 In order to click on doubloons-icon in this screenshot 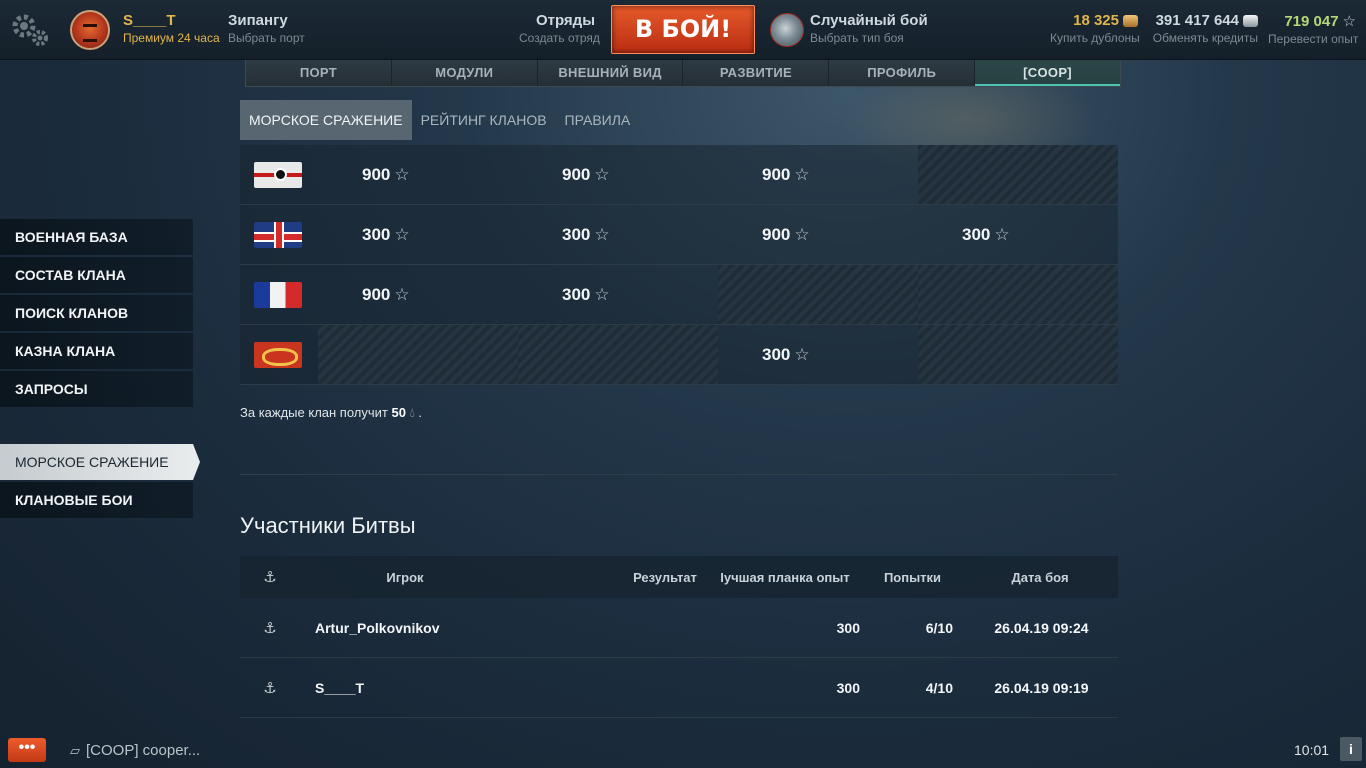, I will do `click(1130, 20)`.